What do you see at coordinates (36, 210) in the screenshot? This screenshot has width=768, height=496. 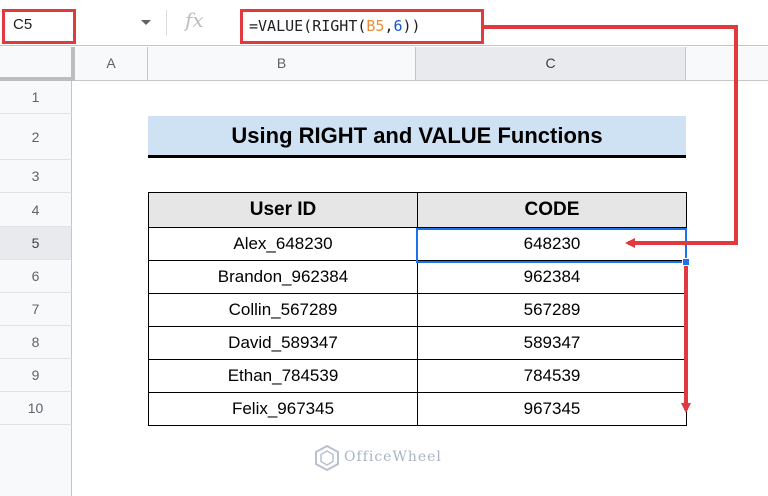 I see `row-header-4: 4` at bounding box center [36, 210].